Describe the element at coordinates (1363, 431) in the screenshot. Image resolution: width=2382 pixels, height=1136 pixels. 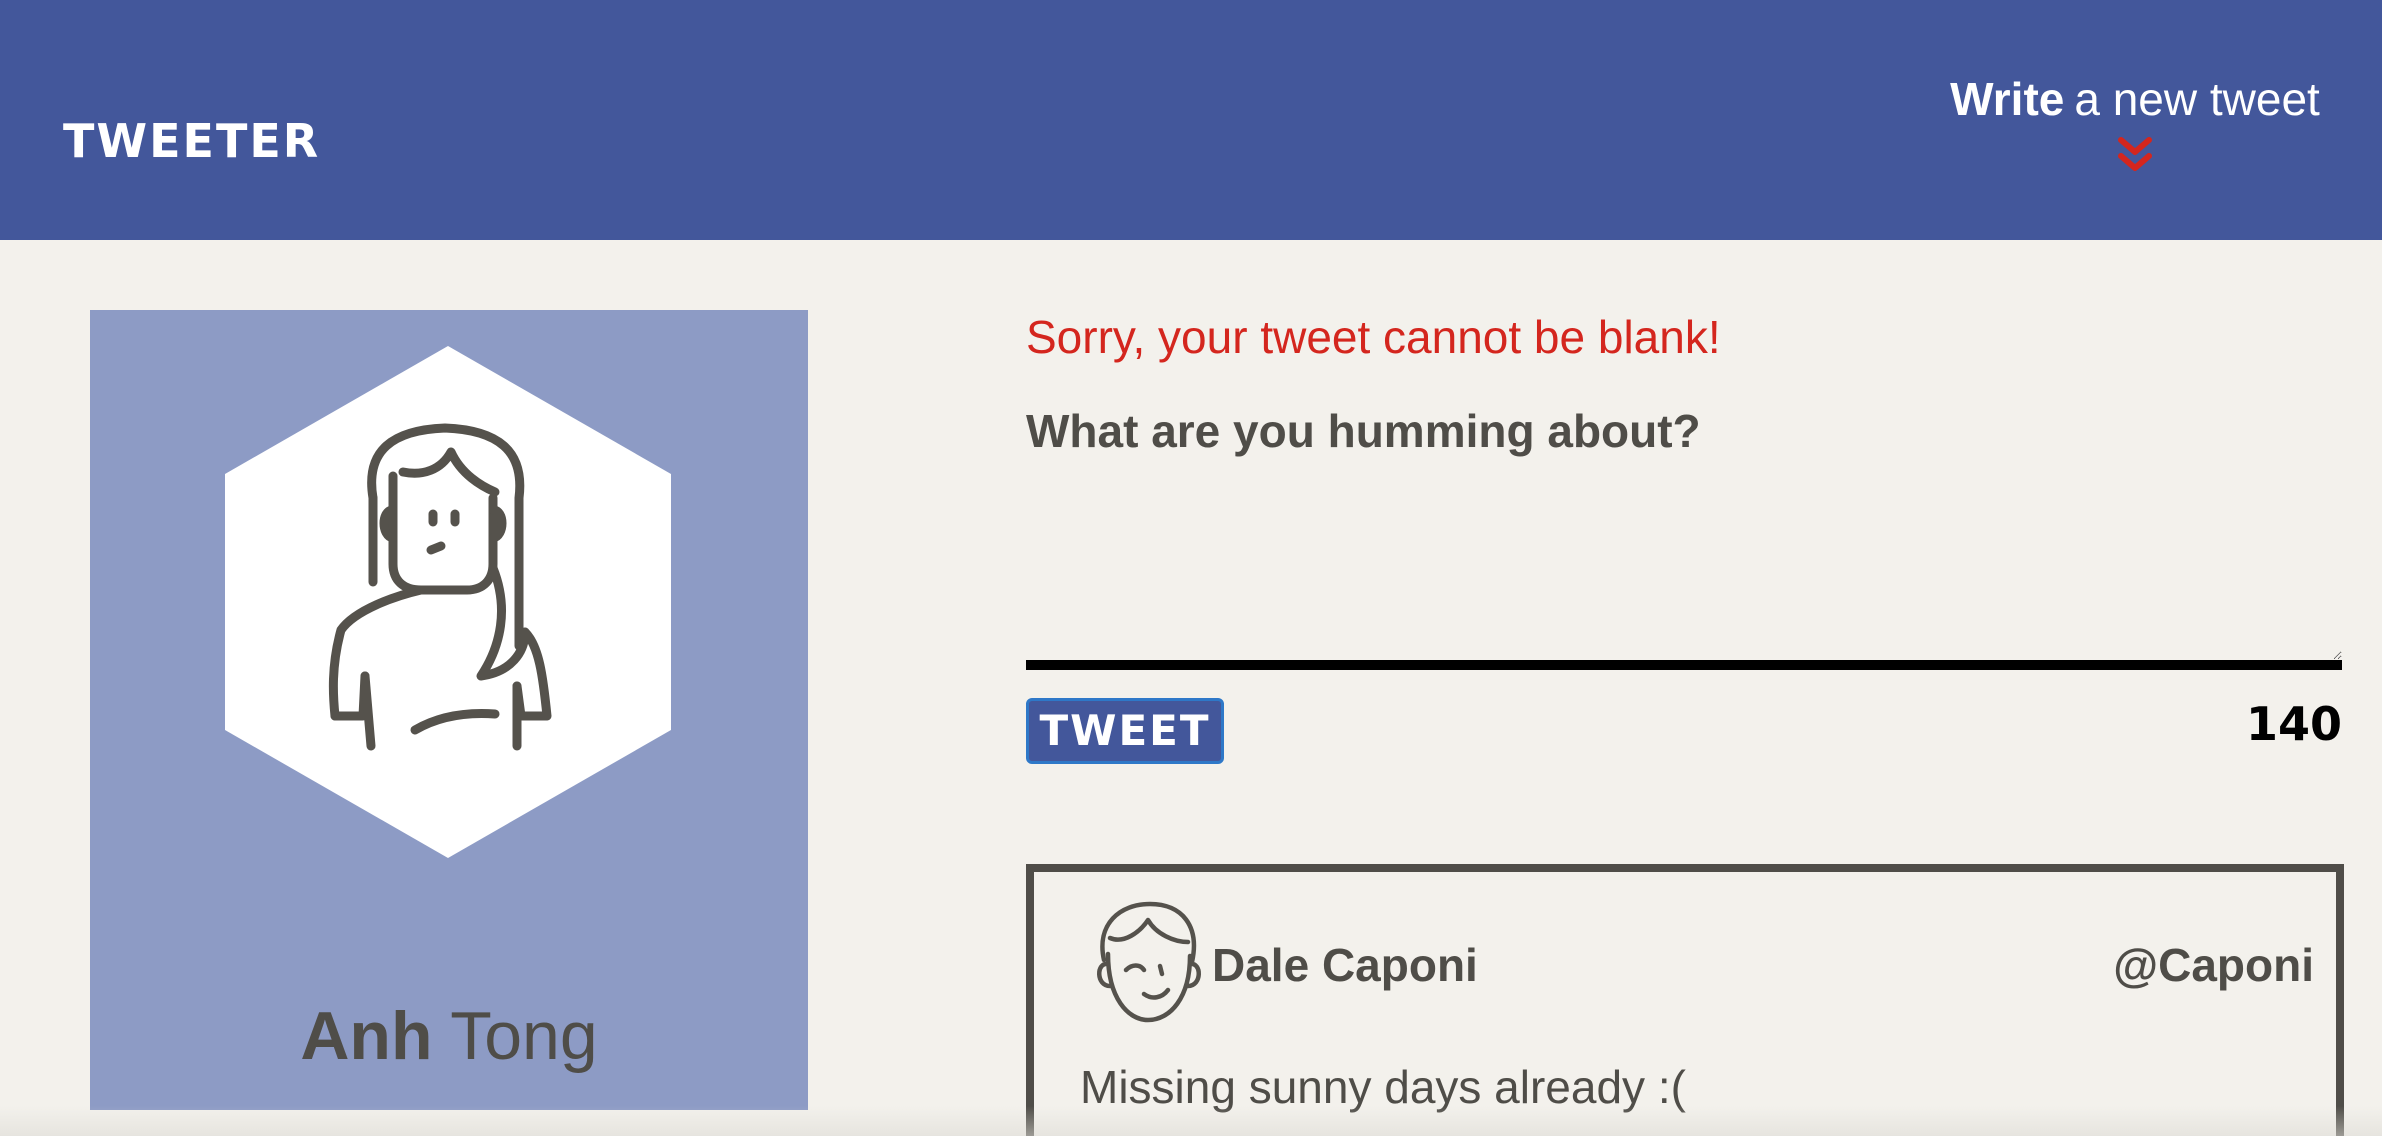
I see `compose-prompt: What are you humming about?` at that location.